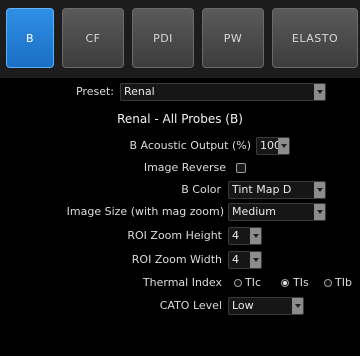 The width and height of the screenshot is (360, 356). What do you see at coordinates (190, 305) in the screenshot?
I see `cato-level-label: CATO Level` at bounding box center [190, 305].